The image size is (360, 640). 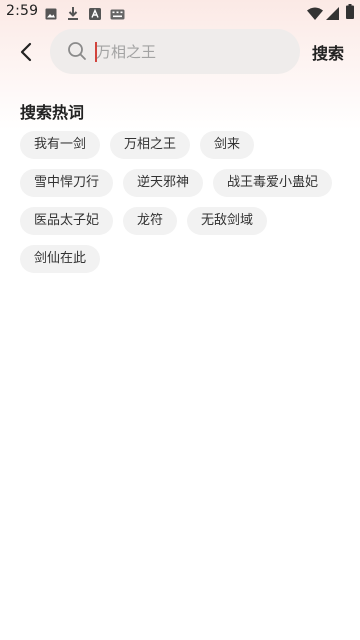 I want to click on hot-word-tag: 医品太子妃, so click(x=67, y=221).